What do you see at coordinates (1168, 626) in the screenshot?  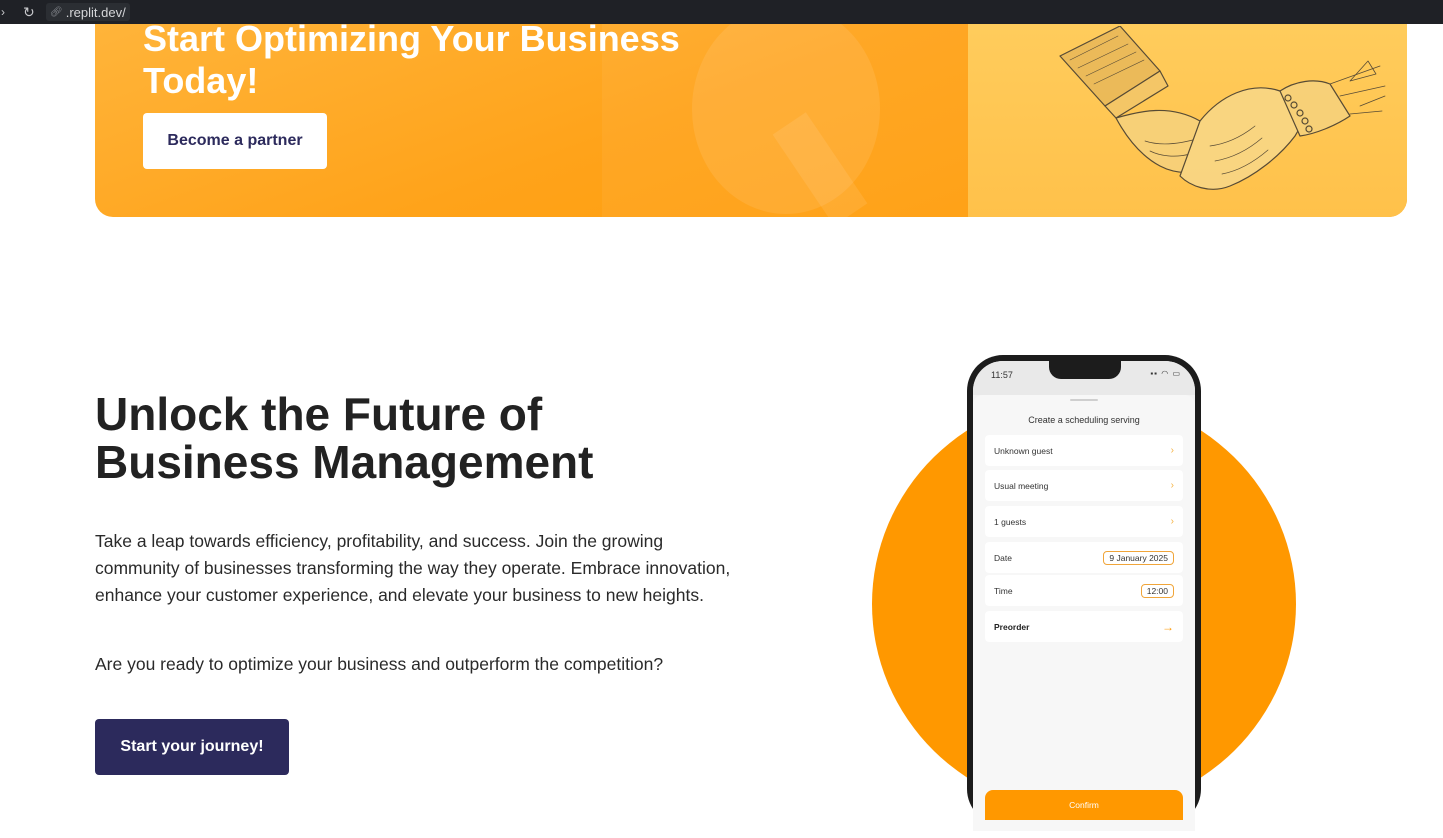 I see `arrow-right-icon: →` at bounding box center [1168, 626].